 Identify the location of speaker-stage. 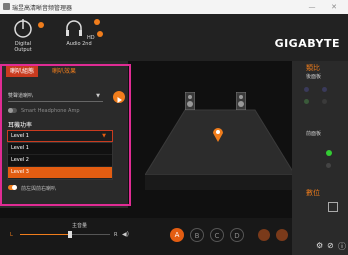
(220, 149).